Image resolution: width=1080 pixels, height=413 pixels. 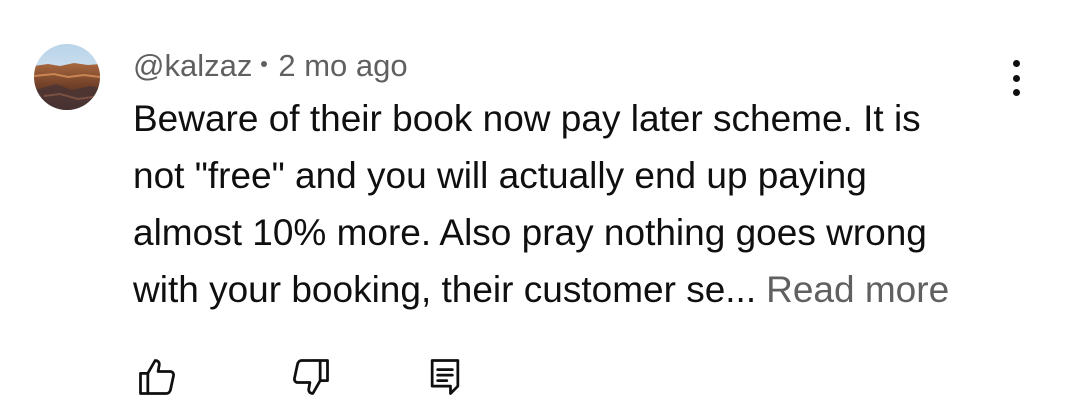 I want to click on comment-reply-icon, so click(x=445, y=377).